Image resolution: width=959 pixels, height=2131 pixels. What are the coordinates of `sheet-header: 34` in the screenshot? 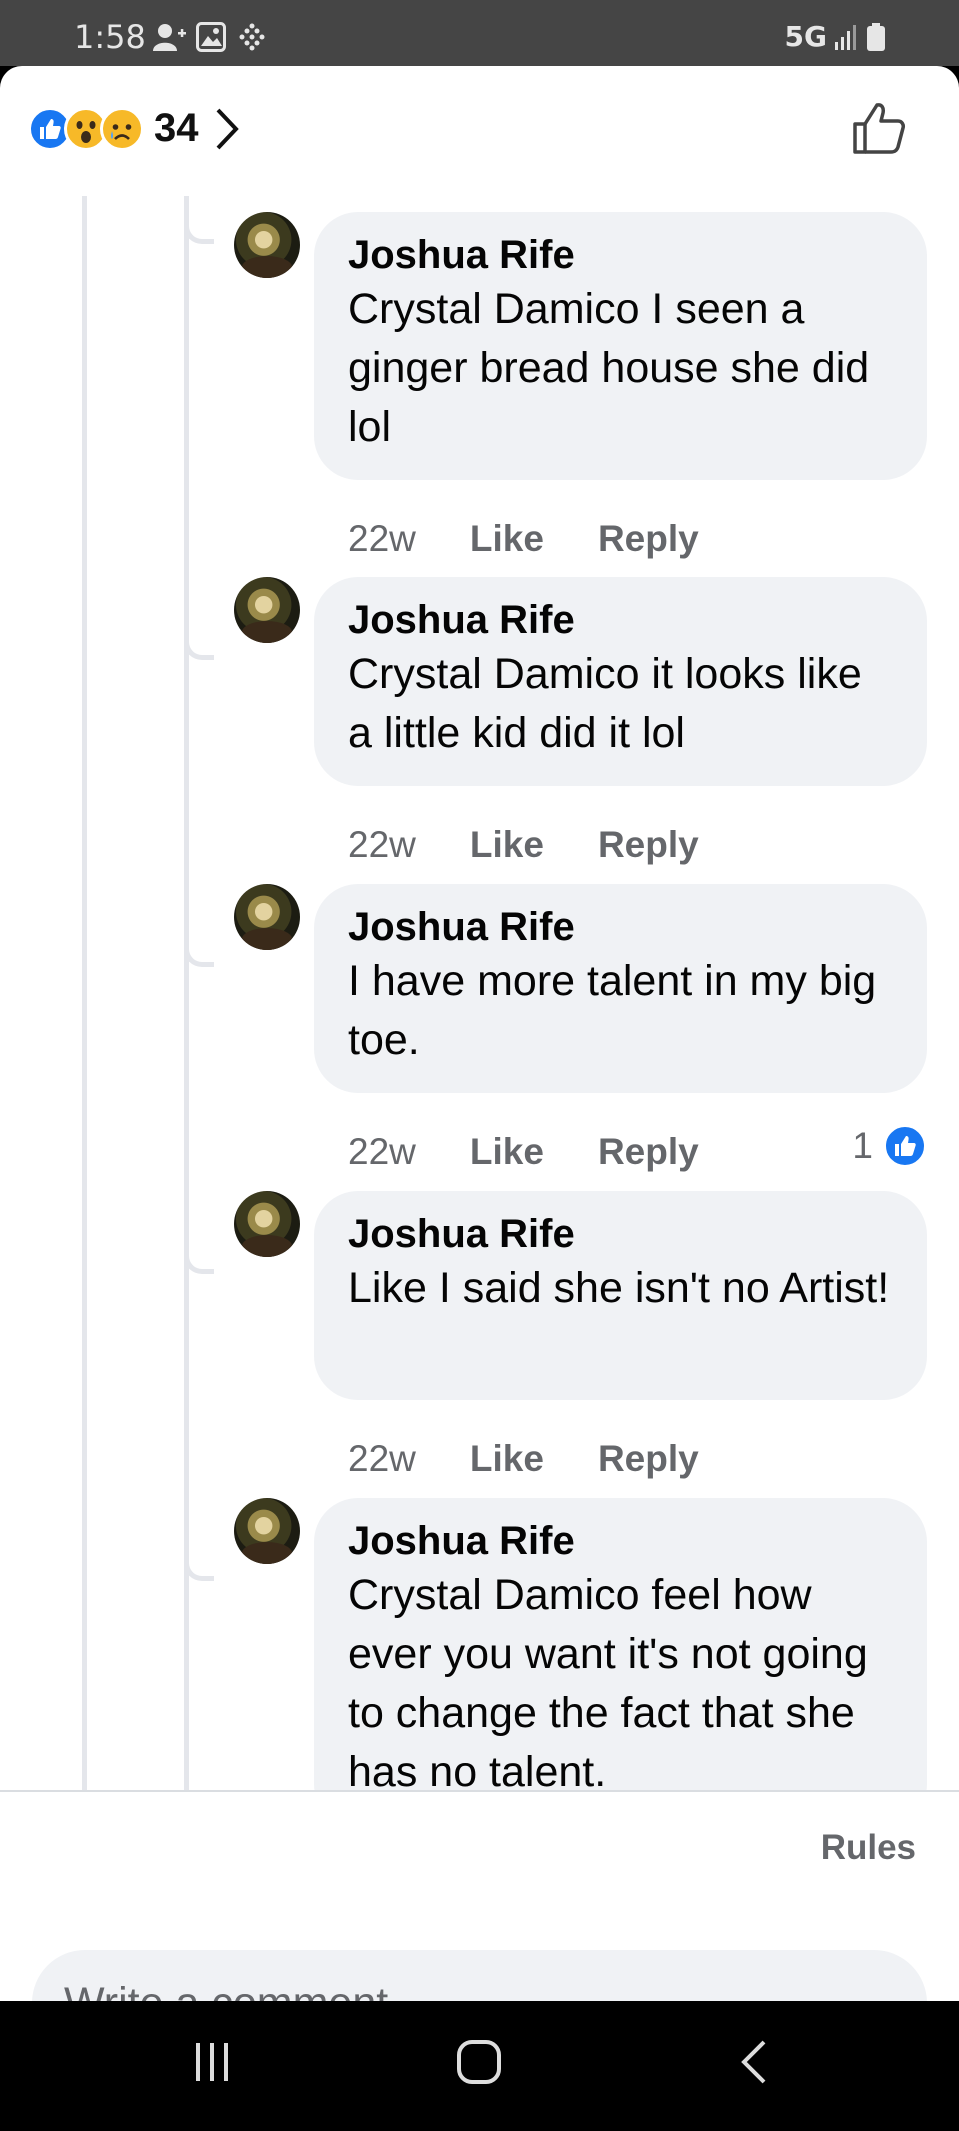 It's located at (479, 131).